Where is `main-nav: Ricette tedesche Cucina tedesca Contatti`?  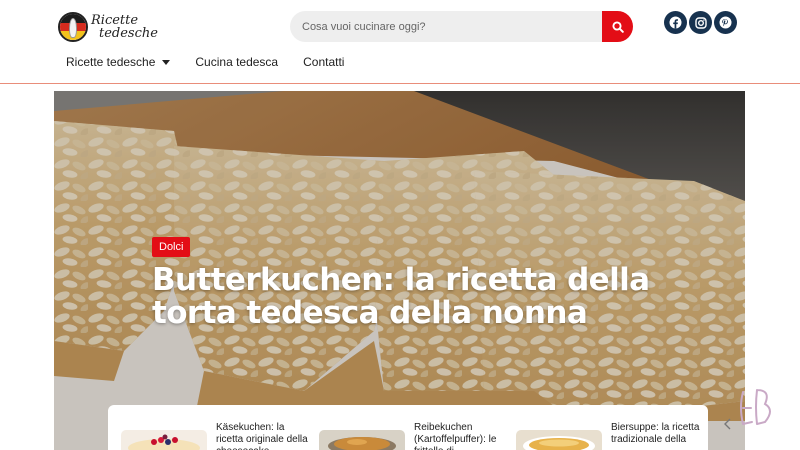 main-nav: Ricette tedesche Cucina tedesca Contatti is located at coordinates (217, 62).